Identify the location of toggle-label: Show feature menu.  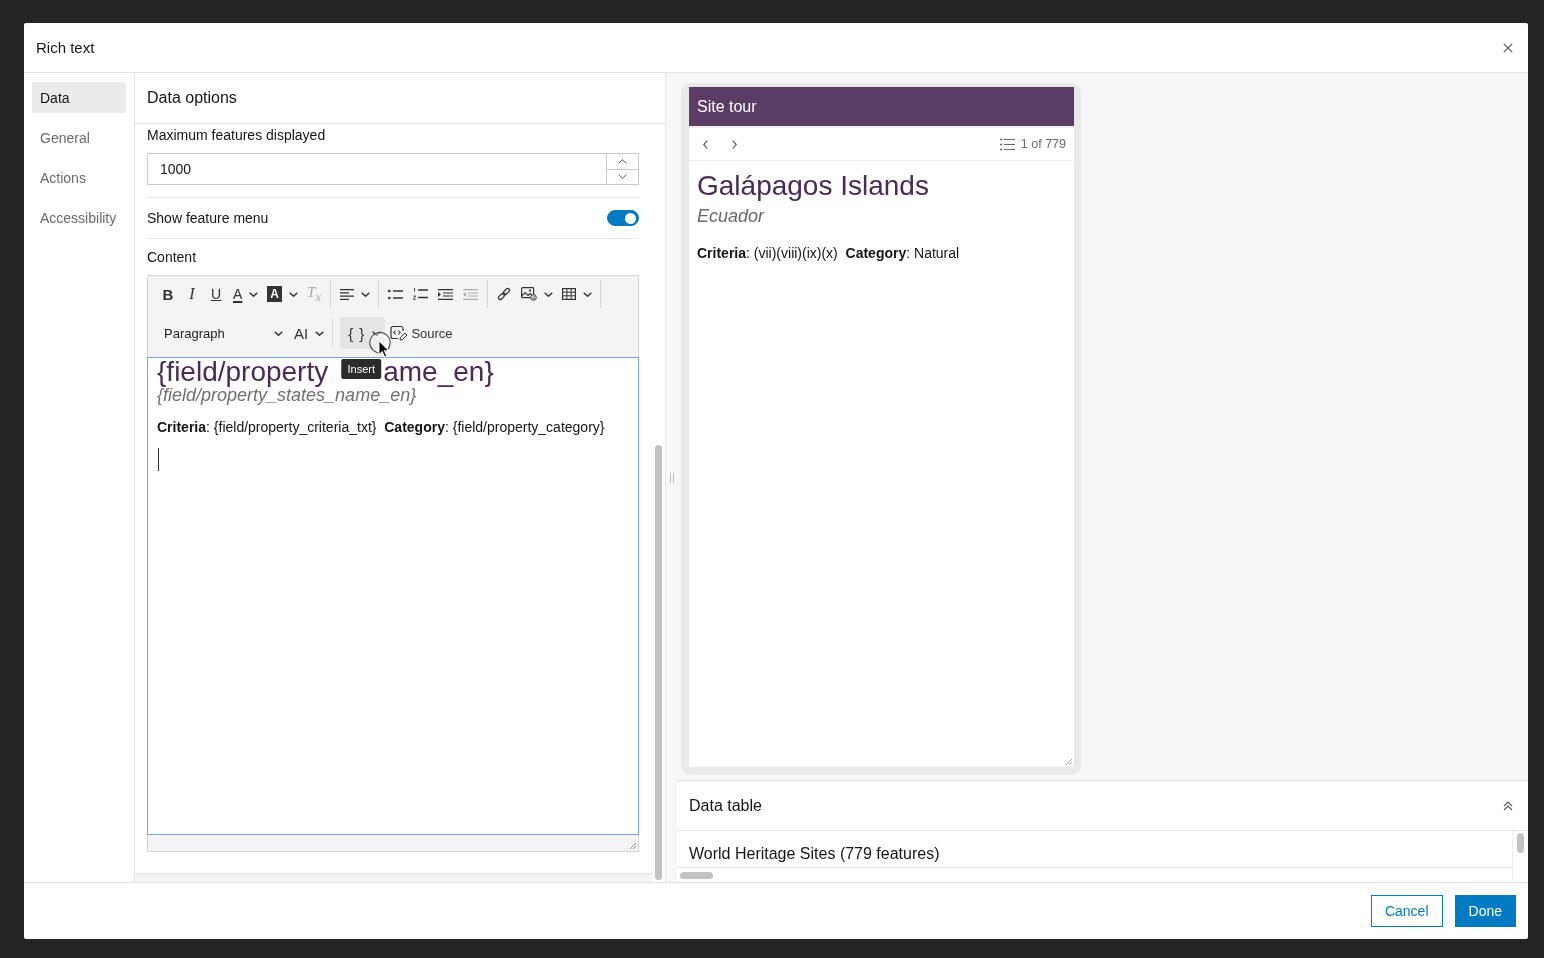
(208, 218).